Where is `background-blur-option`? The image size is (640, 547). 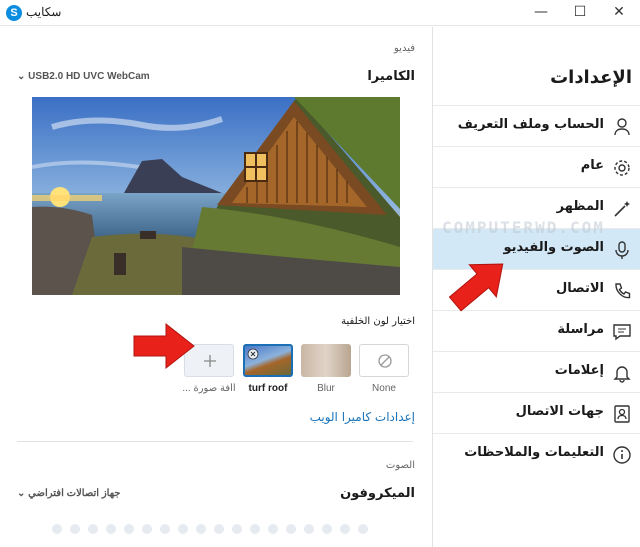 background-blur-option is located at coordinates (326, 360).